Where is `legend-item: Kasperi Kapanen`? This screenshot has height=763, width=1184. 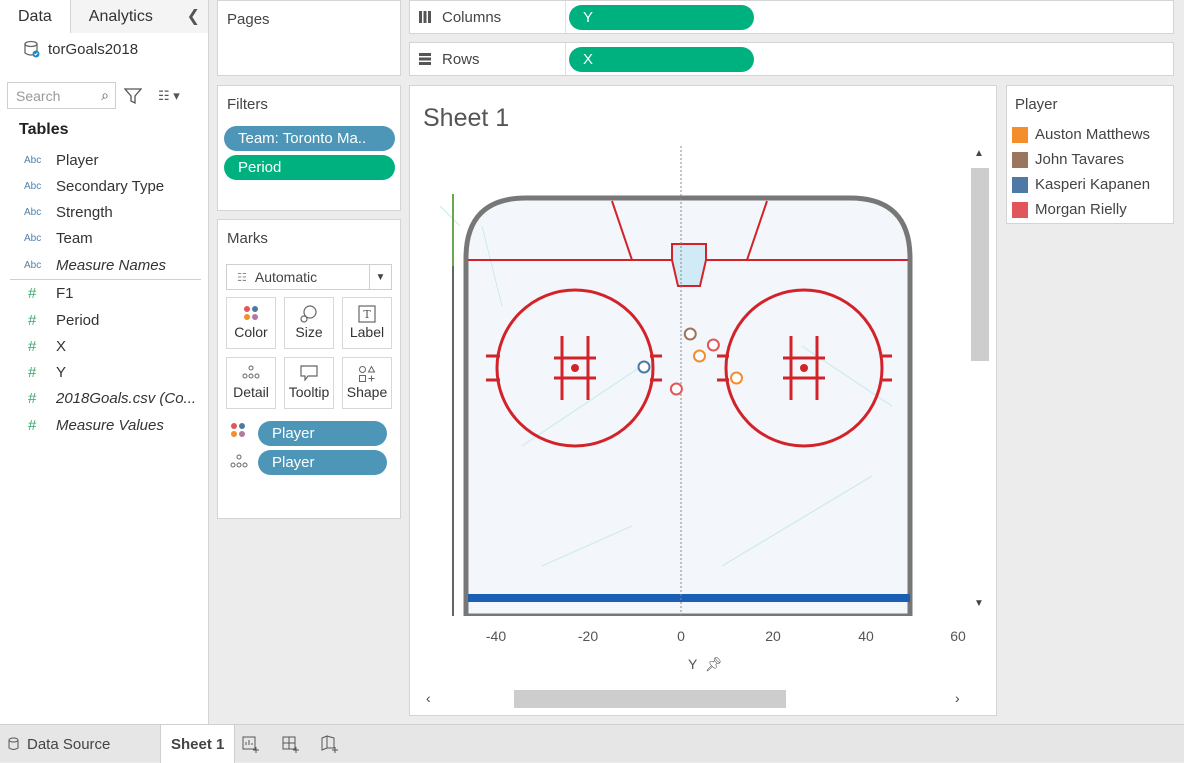 legend-item: Kasperi Kapanen is located at coordinates (1081, 184).